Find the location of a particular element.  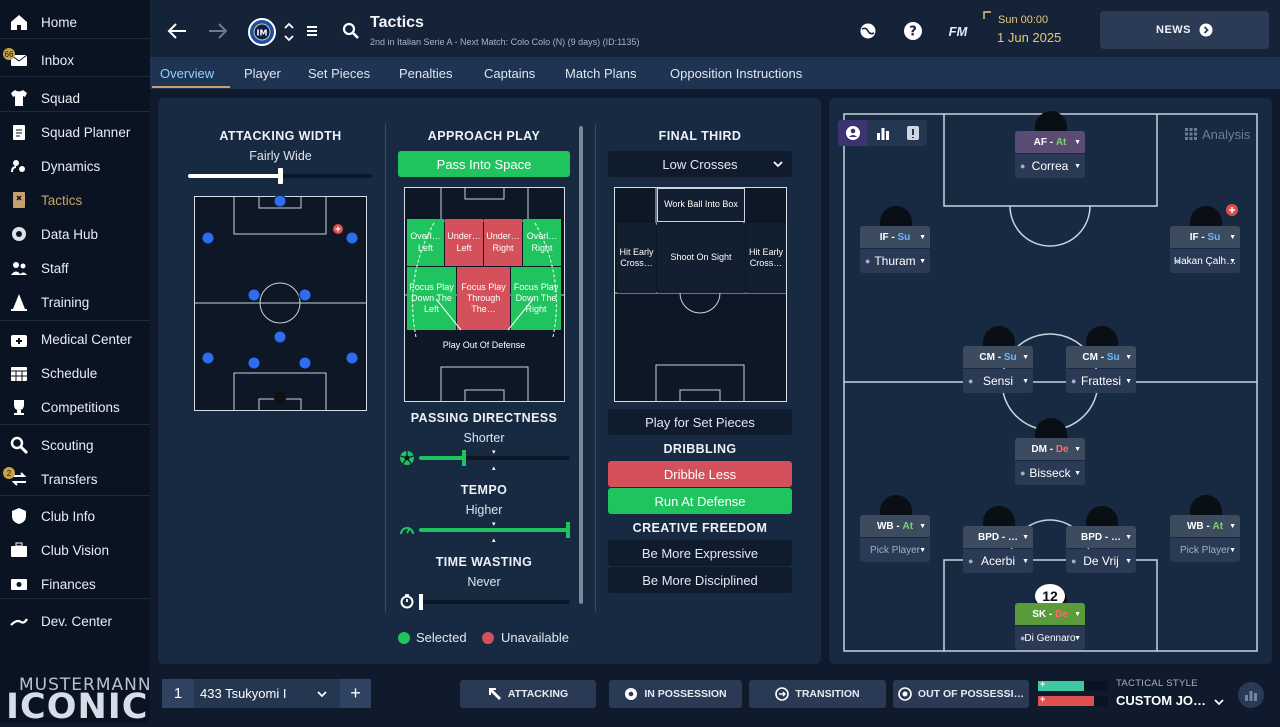

passing-directness-slider: ▾ ▴ is located at coordinates (494, 460).